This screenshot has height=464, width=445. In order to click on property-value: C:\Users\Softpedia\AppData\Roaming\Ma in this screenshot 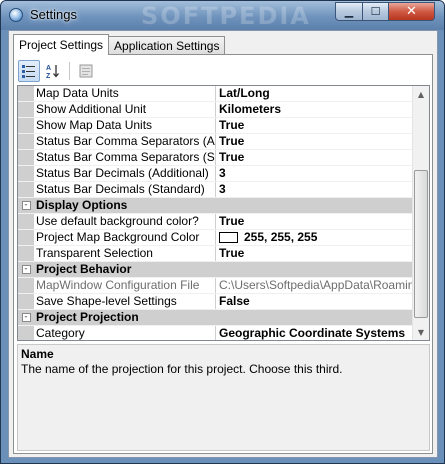, I will do `click(315, 285)`.